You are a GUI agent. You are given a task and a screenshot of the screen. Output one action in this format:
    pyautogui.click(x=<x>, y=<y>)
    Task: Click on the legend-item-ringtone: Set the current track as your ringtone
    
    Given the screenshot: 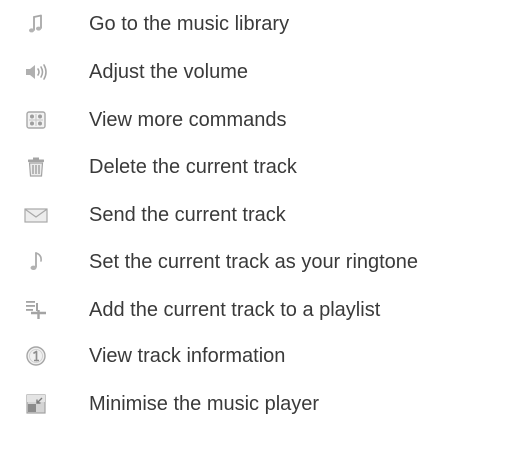 What is the action you would take?
    pyautogui.click(x=259, y=262)
    